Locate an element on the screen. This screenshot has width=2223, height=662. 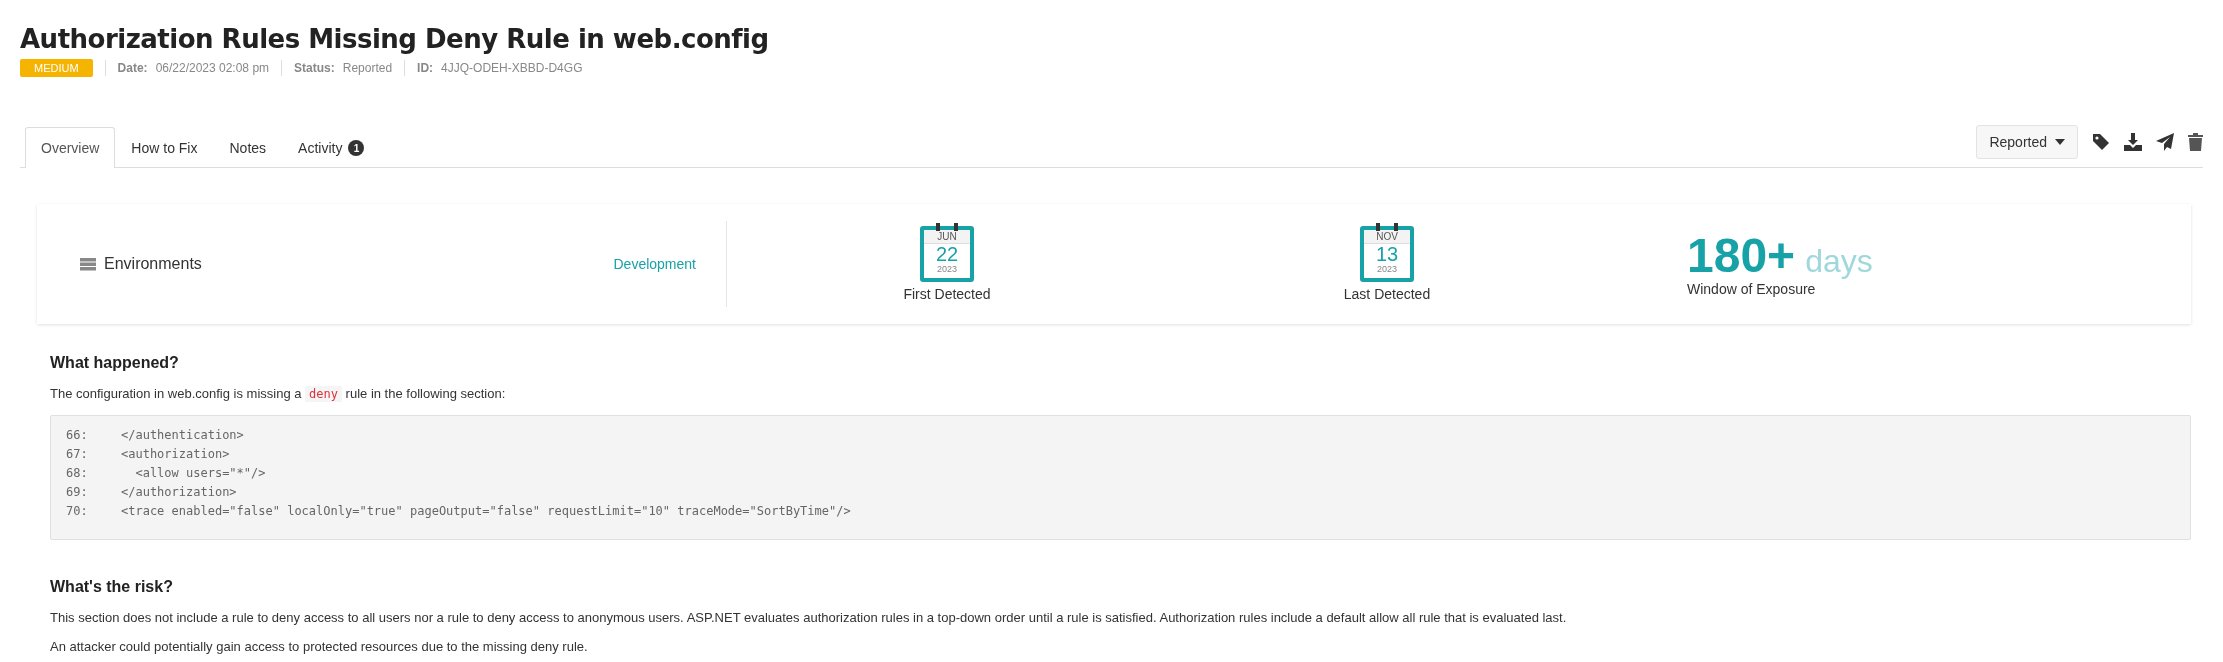
send-icon is located at coordinates (2165, 142).